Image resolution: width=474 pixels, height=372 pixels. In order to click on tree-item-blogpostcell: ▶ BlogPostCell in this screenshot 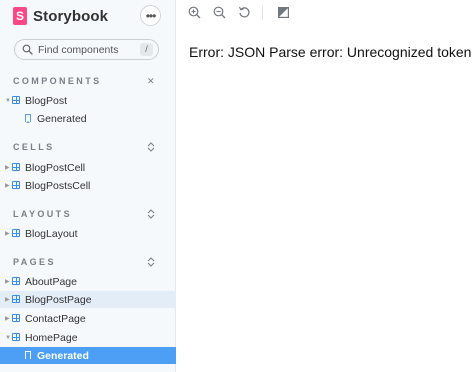, I will do `click(88, 167)`.